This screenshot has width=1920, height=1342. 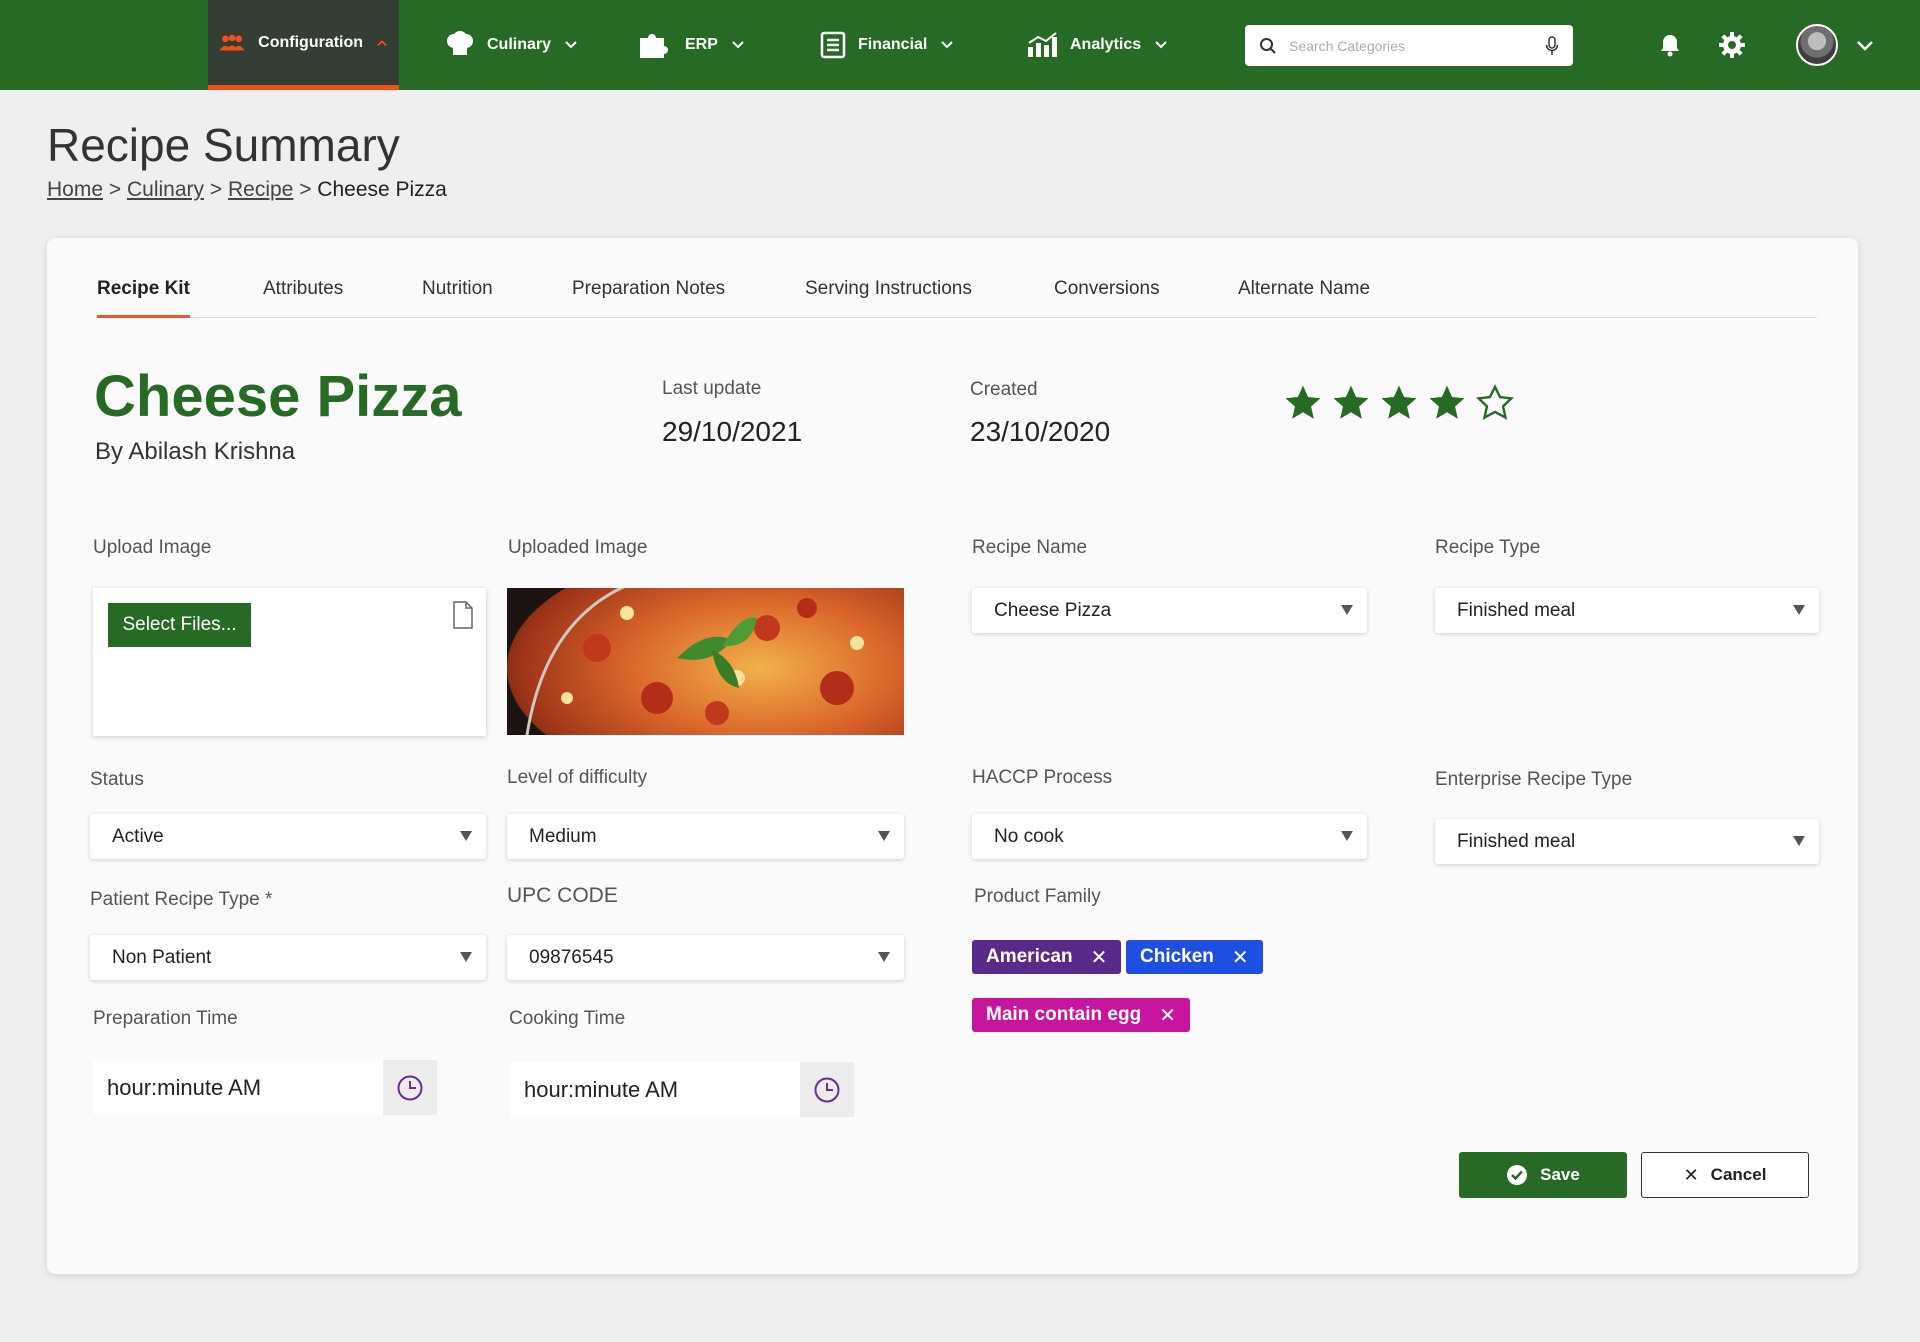 What do you see at coordinates (457, 296) in the screenshot?
I see `tab-nutrition: Nutrition` at bounding box center [457, 296].